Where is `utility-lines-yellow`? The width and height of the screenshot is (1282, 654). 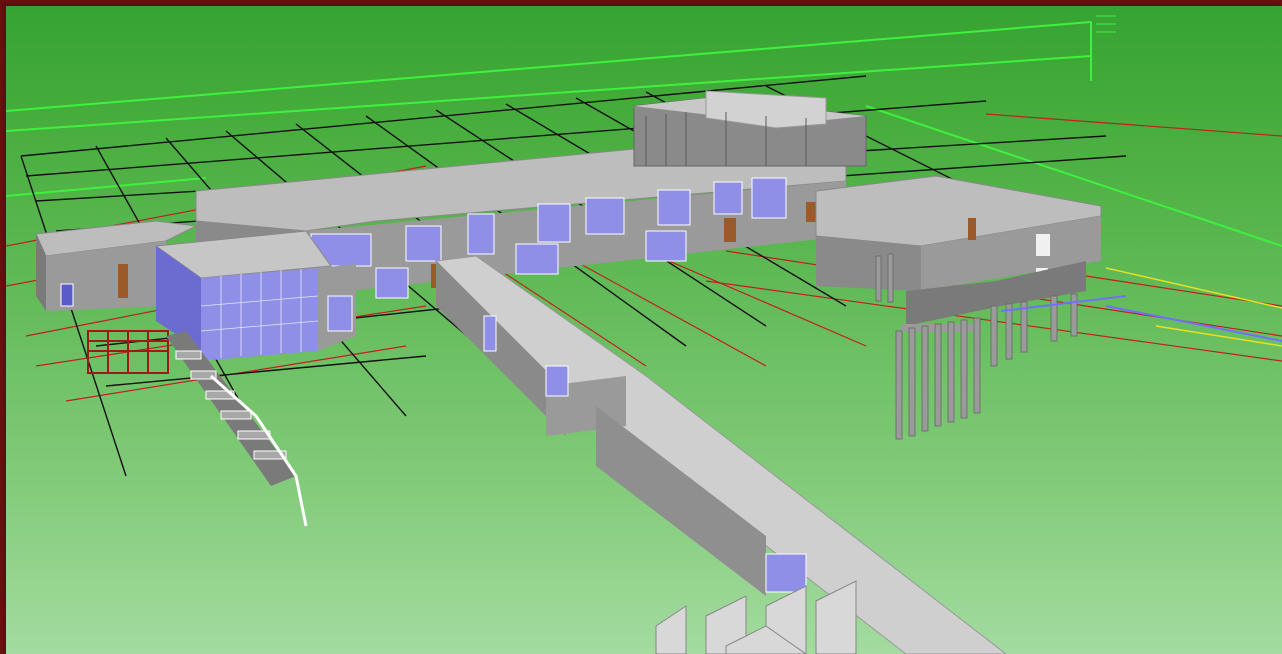 utility-lines-yellow is located at coordinates (1193, 307).